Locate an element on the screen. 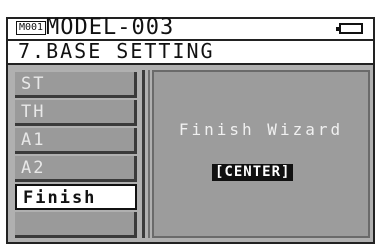 Image resolution: width=382 pixels, height=250 pixels. model-name: MODEL-003 is located at coordinates (110, 27).